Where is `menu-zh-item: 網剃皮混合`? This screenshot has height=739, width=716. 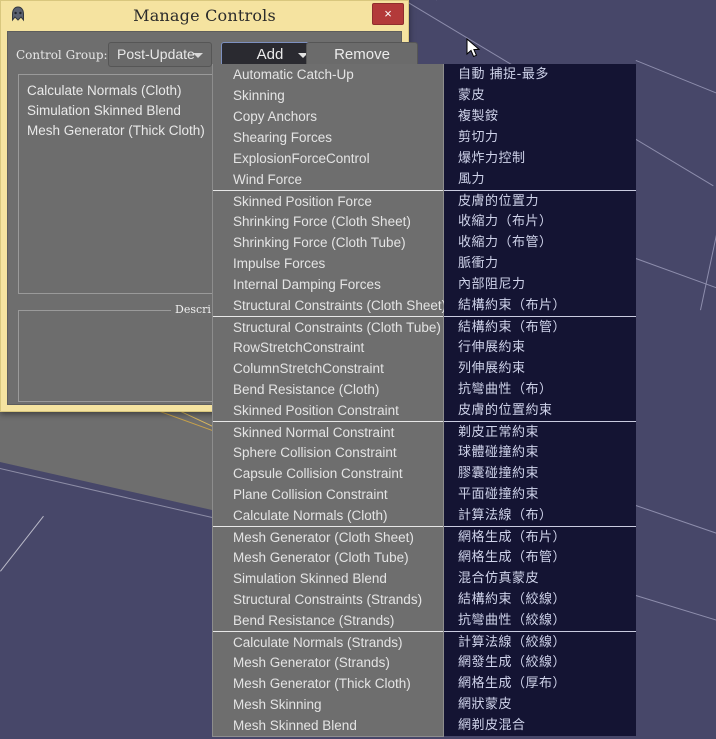
menu-zh-item: 網剃皮混合 is located at coordinates (540, 725).